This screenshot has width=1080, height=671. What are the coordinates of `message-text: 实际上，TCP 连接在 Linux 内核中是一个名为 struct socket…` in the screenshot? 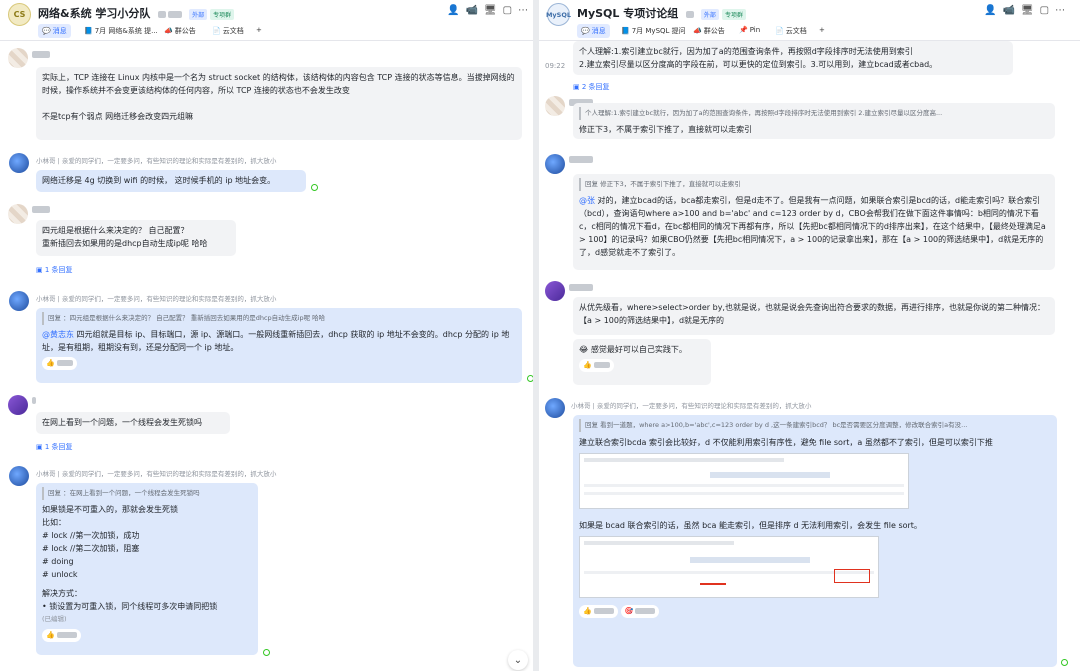 It's located at (278, 84).